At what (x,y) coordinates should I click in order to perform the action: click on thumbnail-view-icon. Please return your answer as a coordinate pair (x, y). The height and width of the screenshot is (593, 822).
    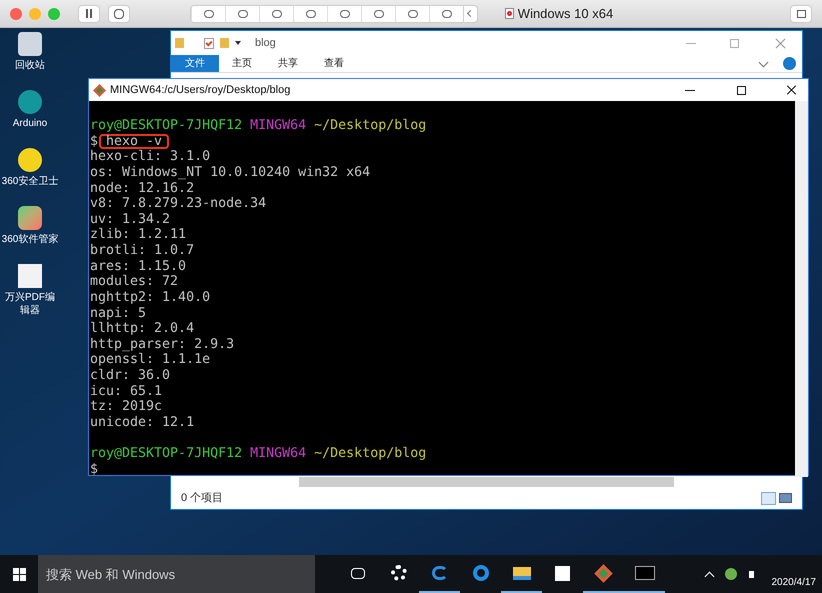
    Looking at the image, I should click on (785, 498).